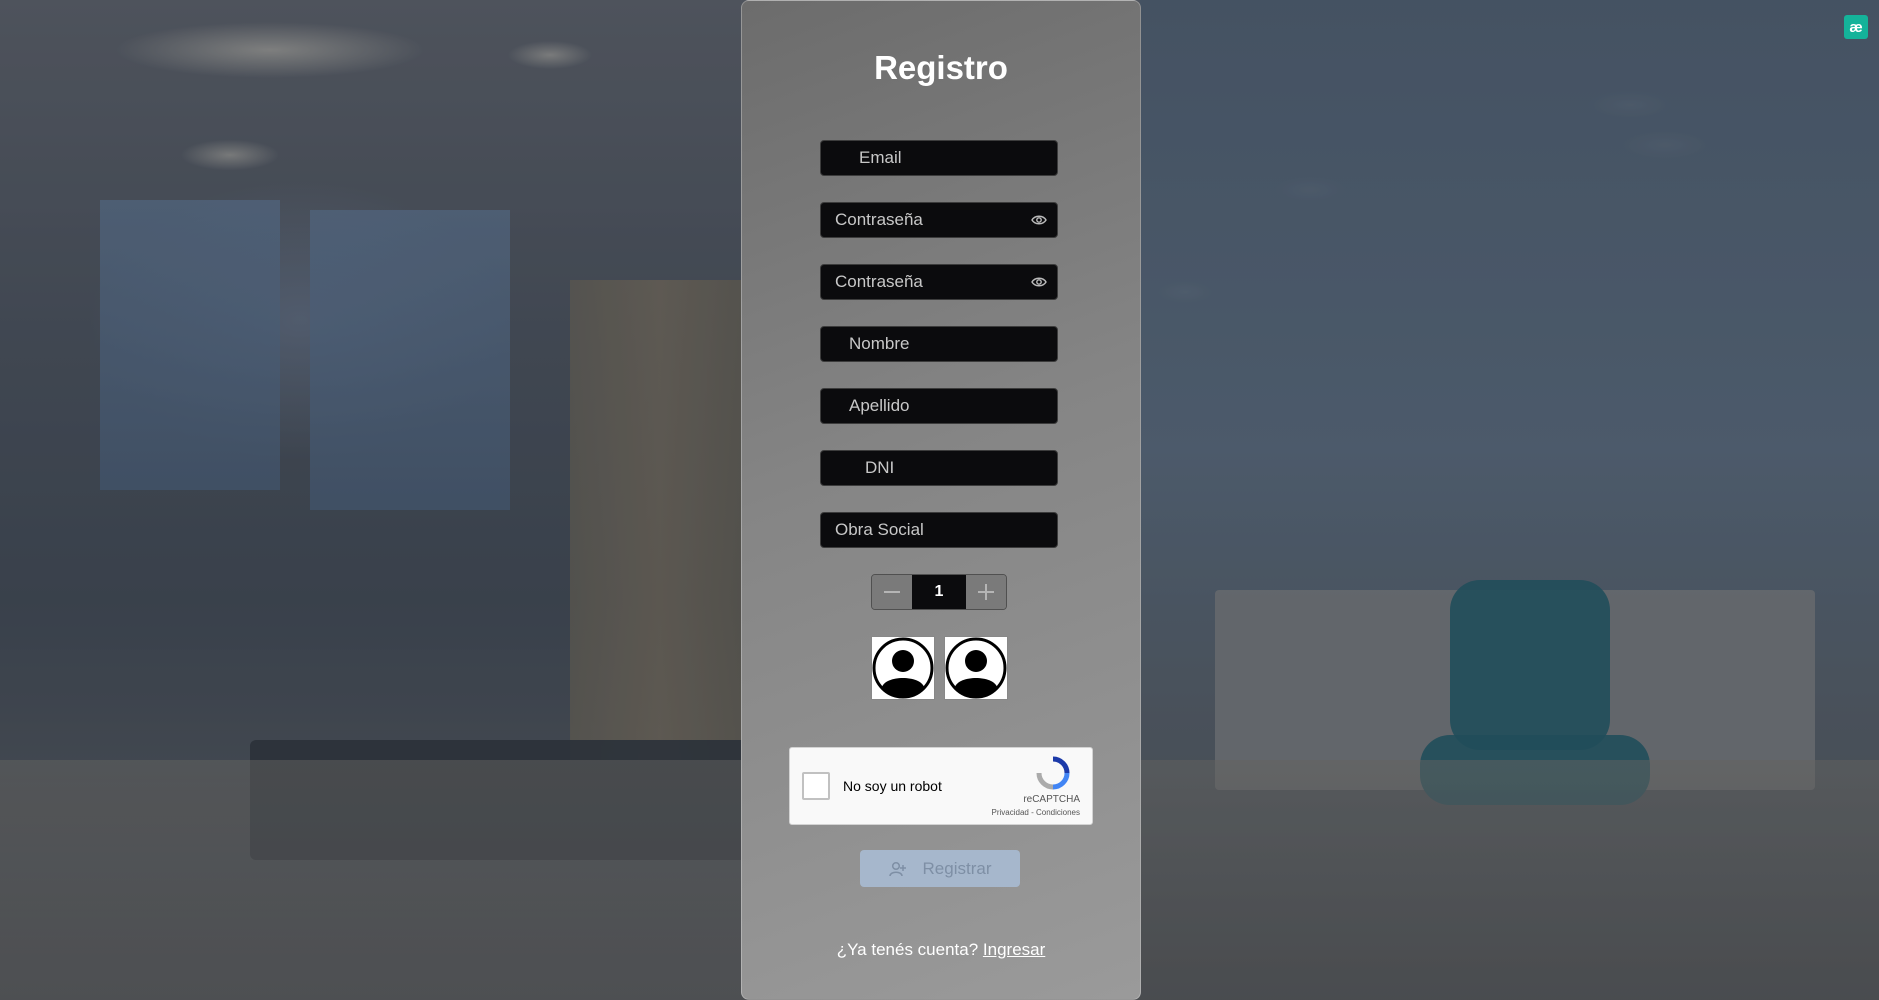 The image size is (1879, 1000). I want to click on obra-social-placeholder: Obra Social, so click(879, 529).